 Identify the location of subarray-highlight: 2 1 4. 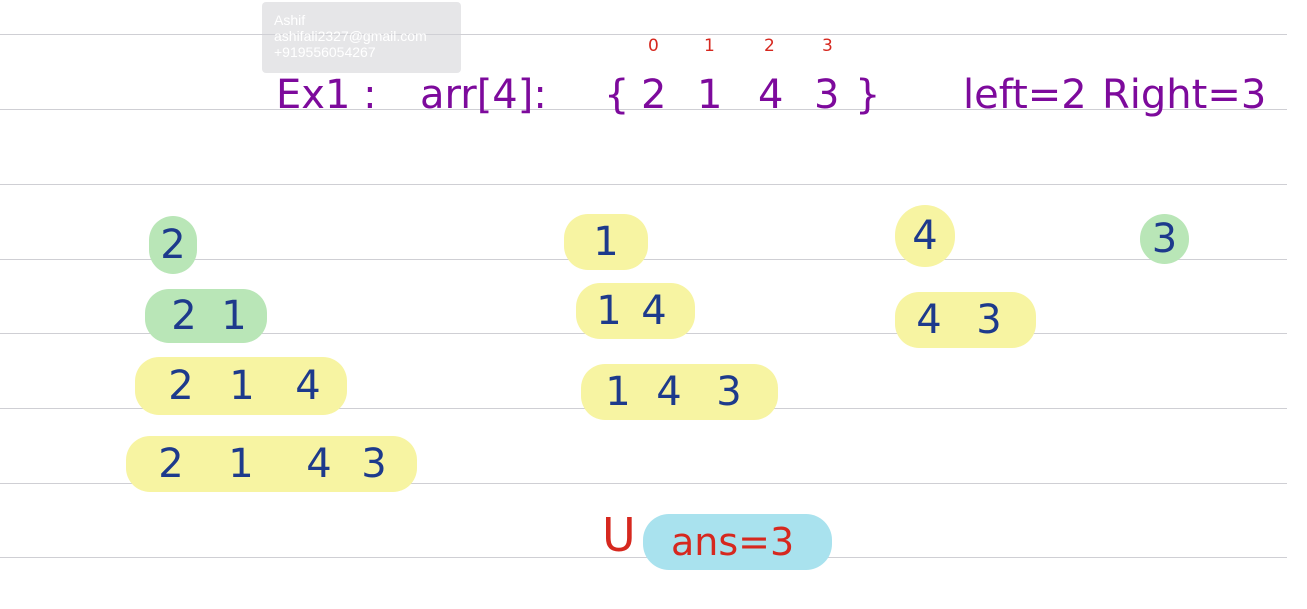
(241, 386).